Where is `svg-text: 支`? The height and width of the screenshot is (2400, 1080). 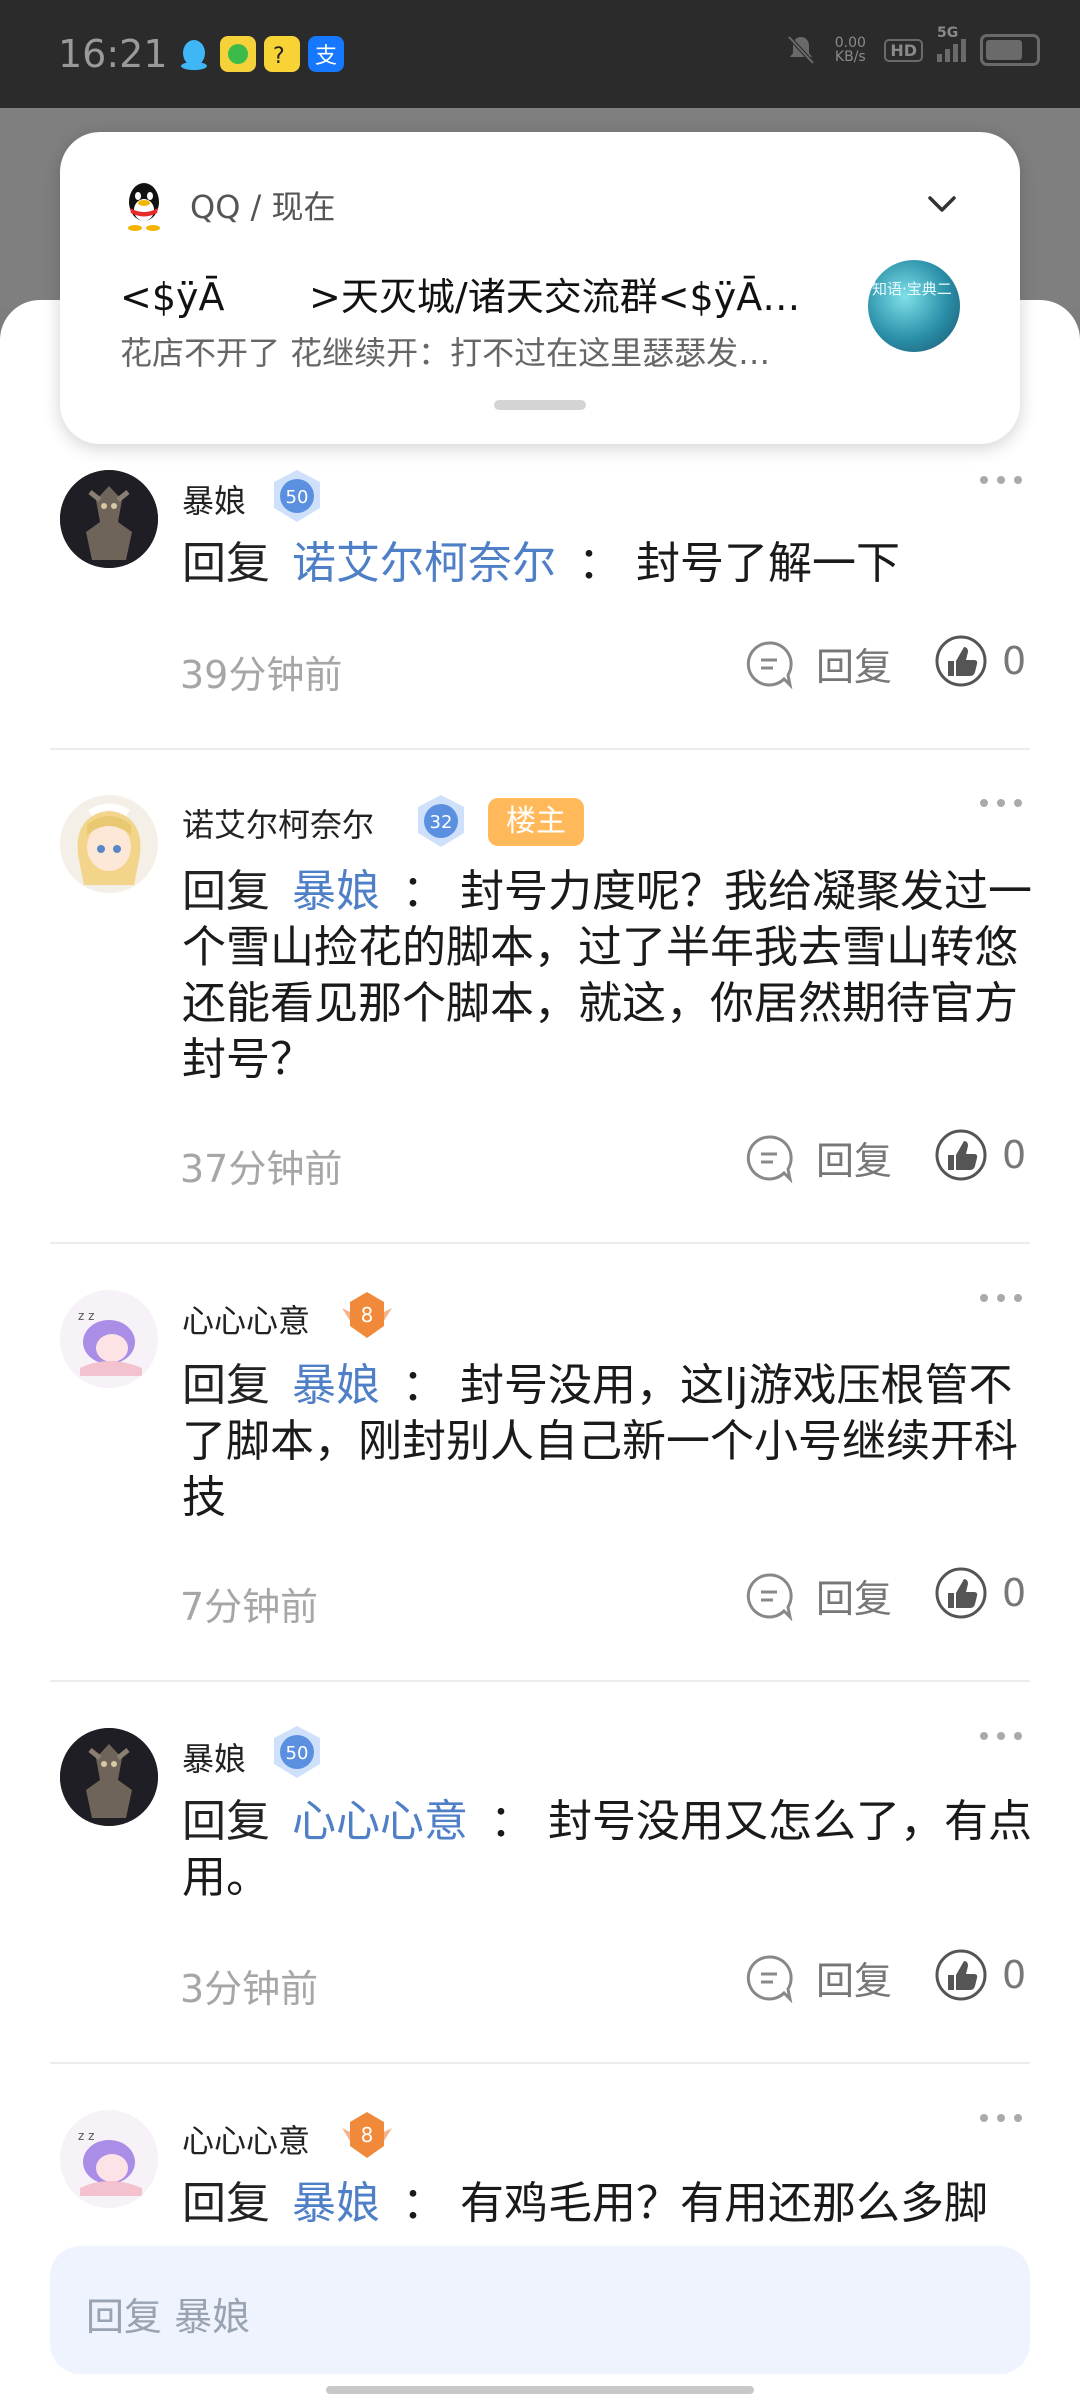 svg-text: 支 is located at coordinates (326, 56).